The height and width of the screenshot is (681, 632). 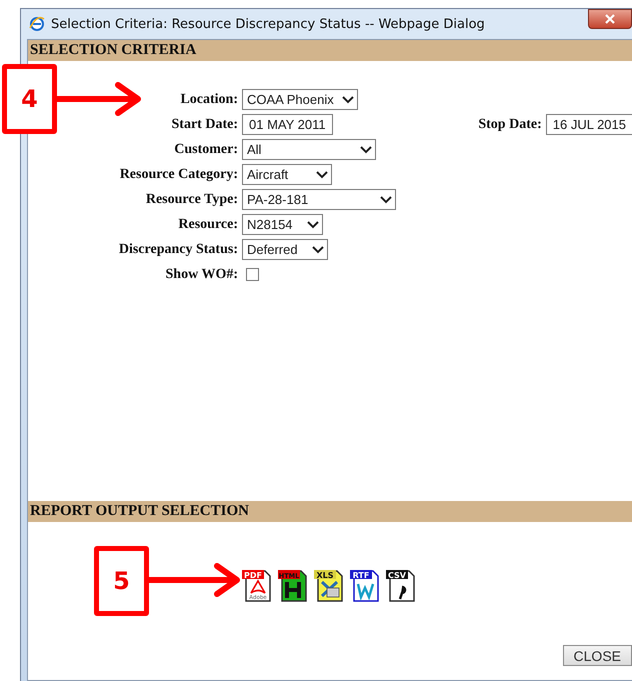 I want to click on dropdown: Deferred, so click(x=285, y=249).